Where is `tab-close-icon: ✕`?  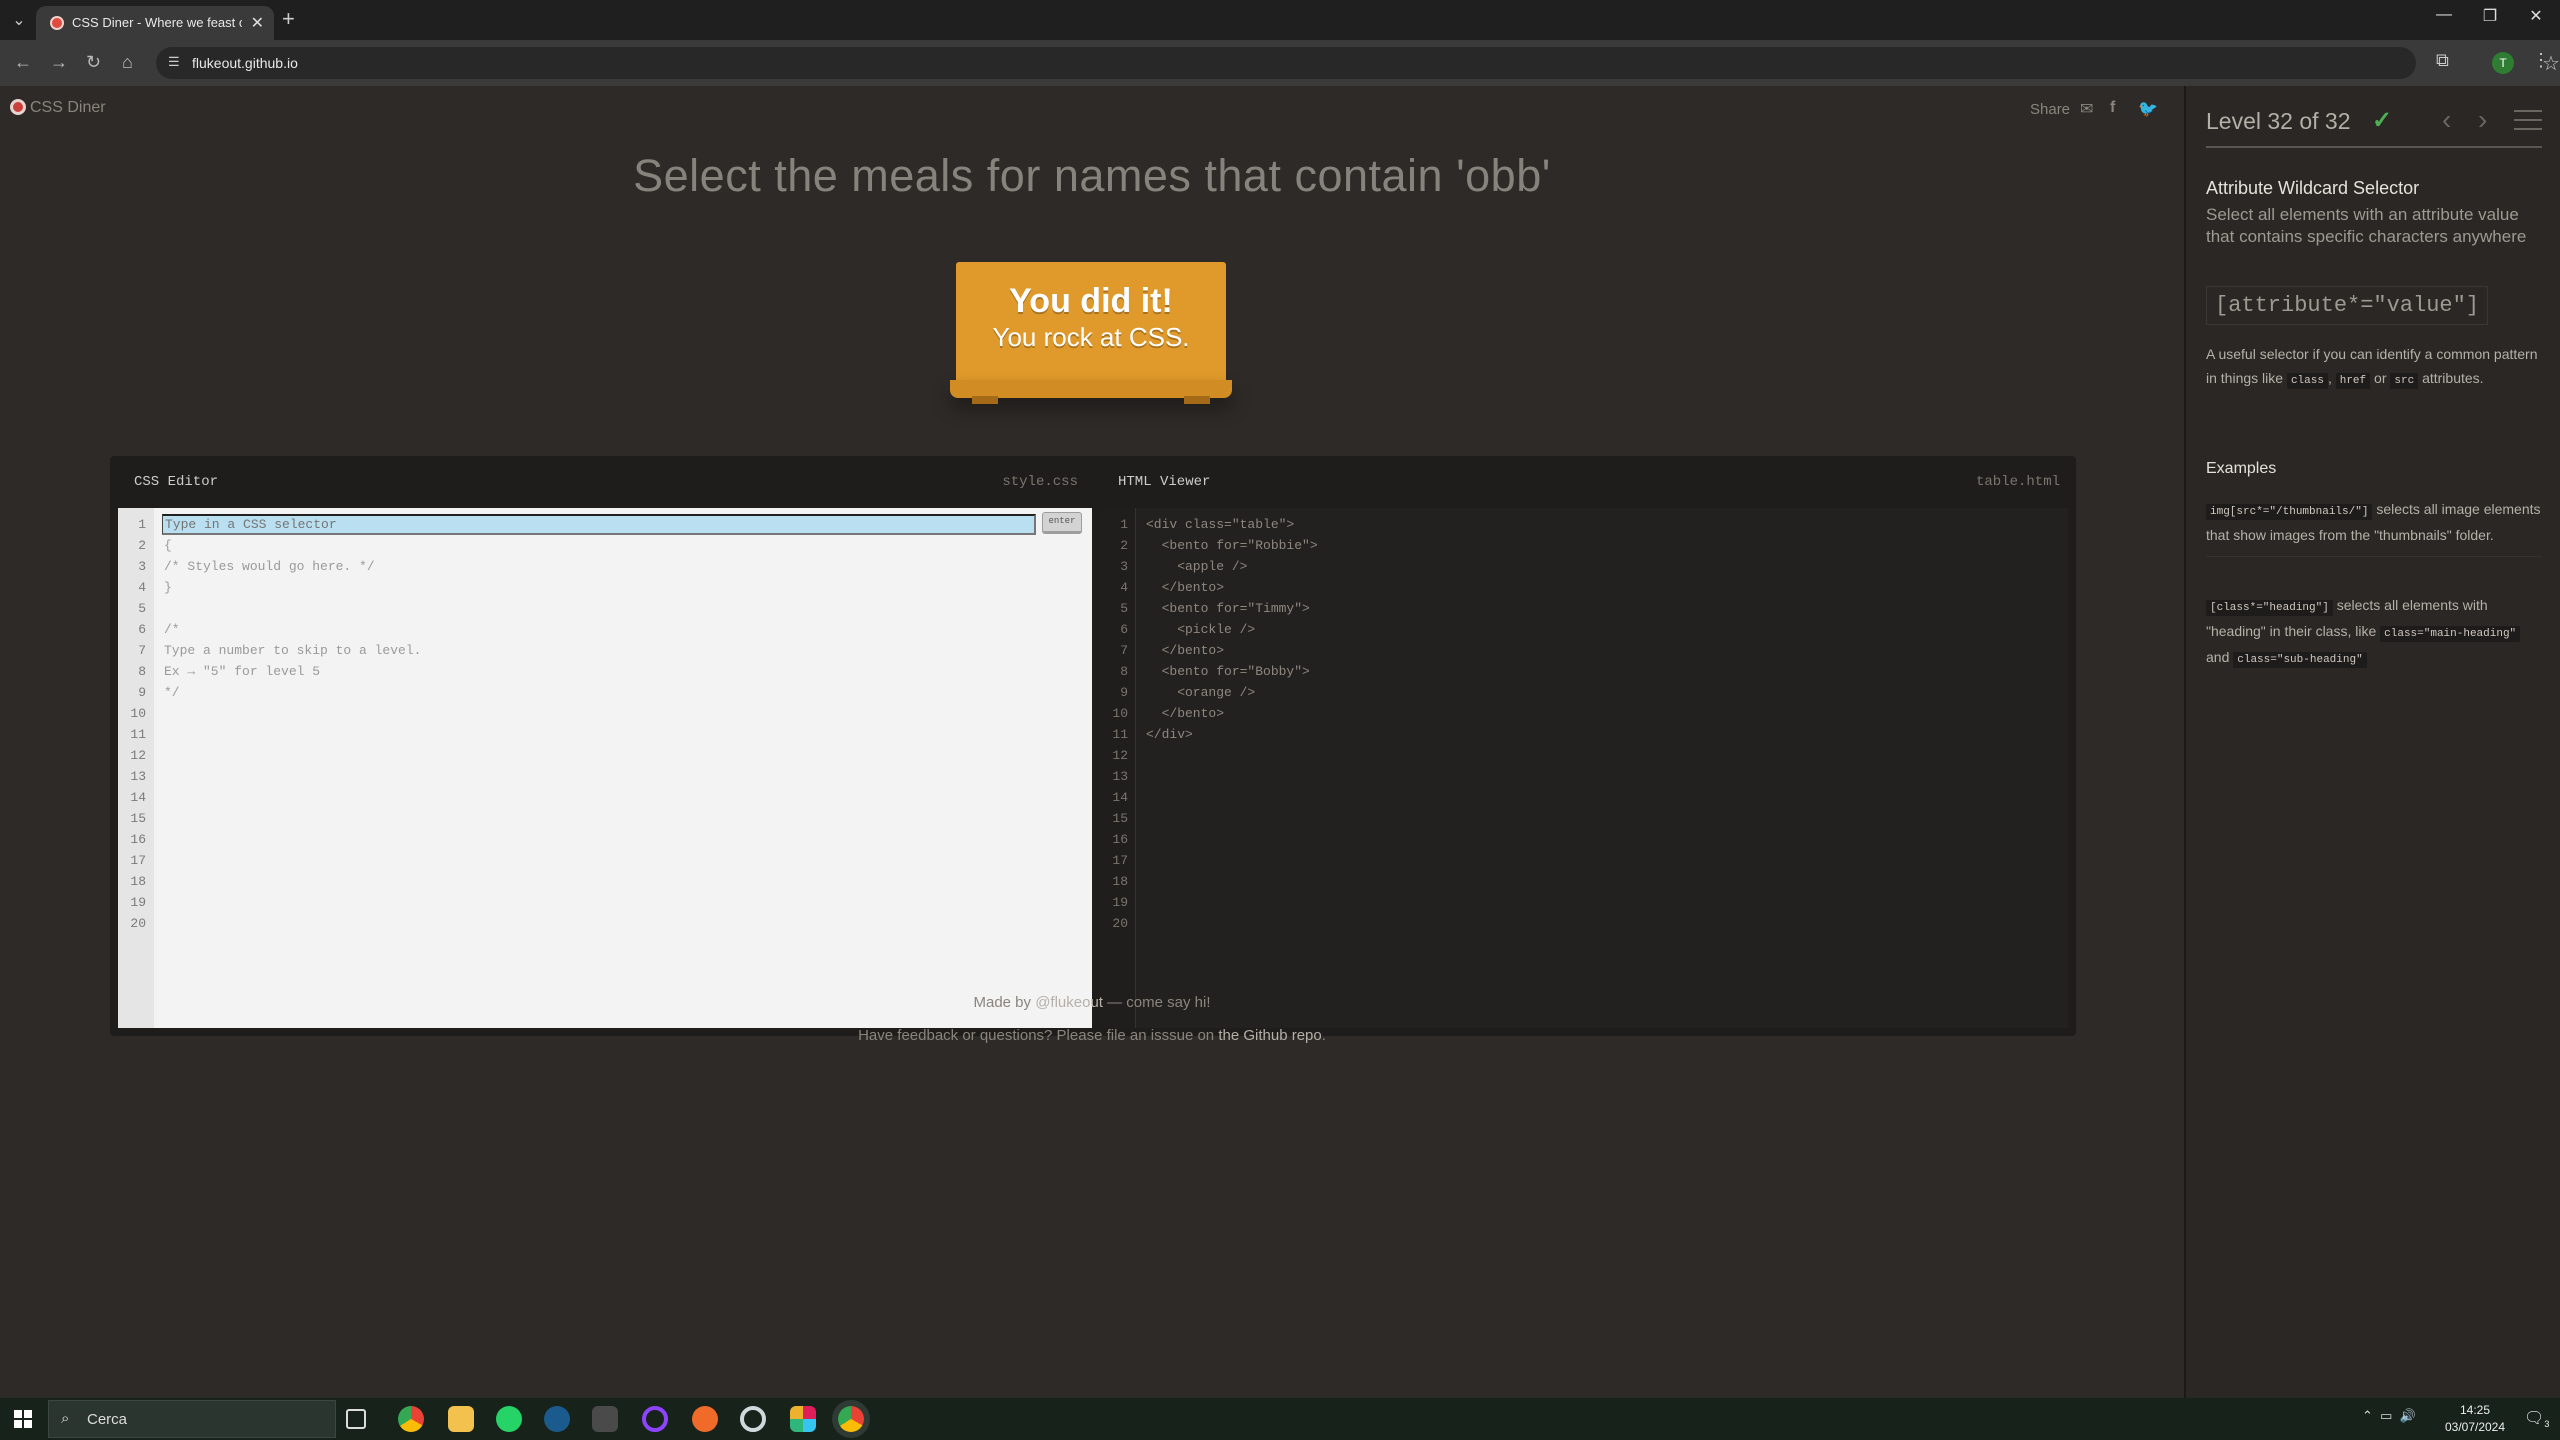
tab-close-icon: ✕ is located at coordinates (257, 23).